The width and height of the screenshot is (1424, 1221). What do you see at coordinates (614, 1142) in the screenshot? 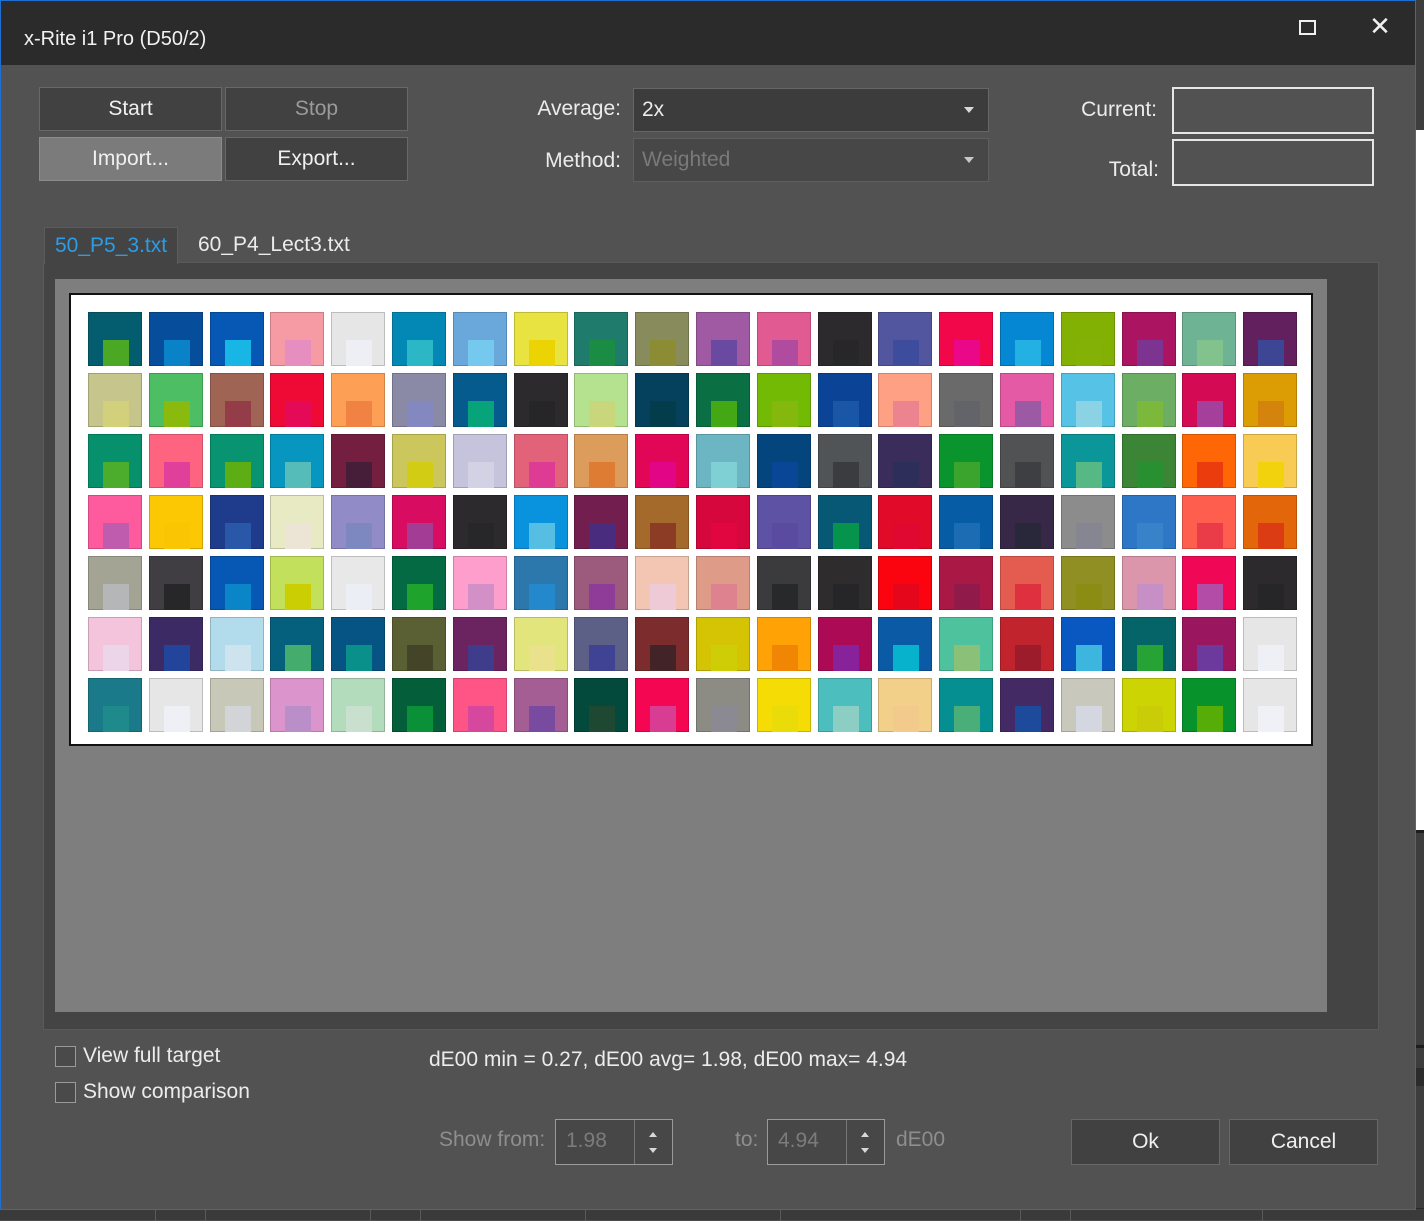
I see `show-from-spinbox: 1.98` at bounding box center [614, 1142].